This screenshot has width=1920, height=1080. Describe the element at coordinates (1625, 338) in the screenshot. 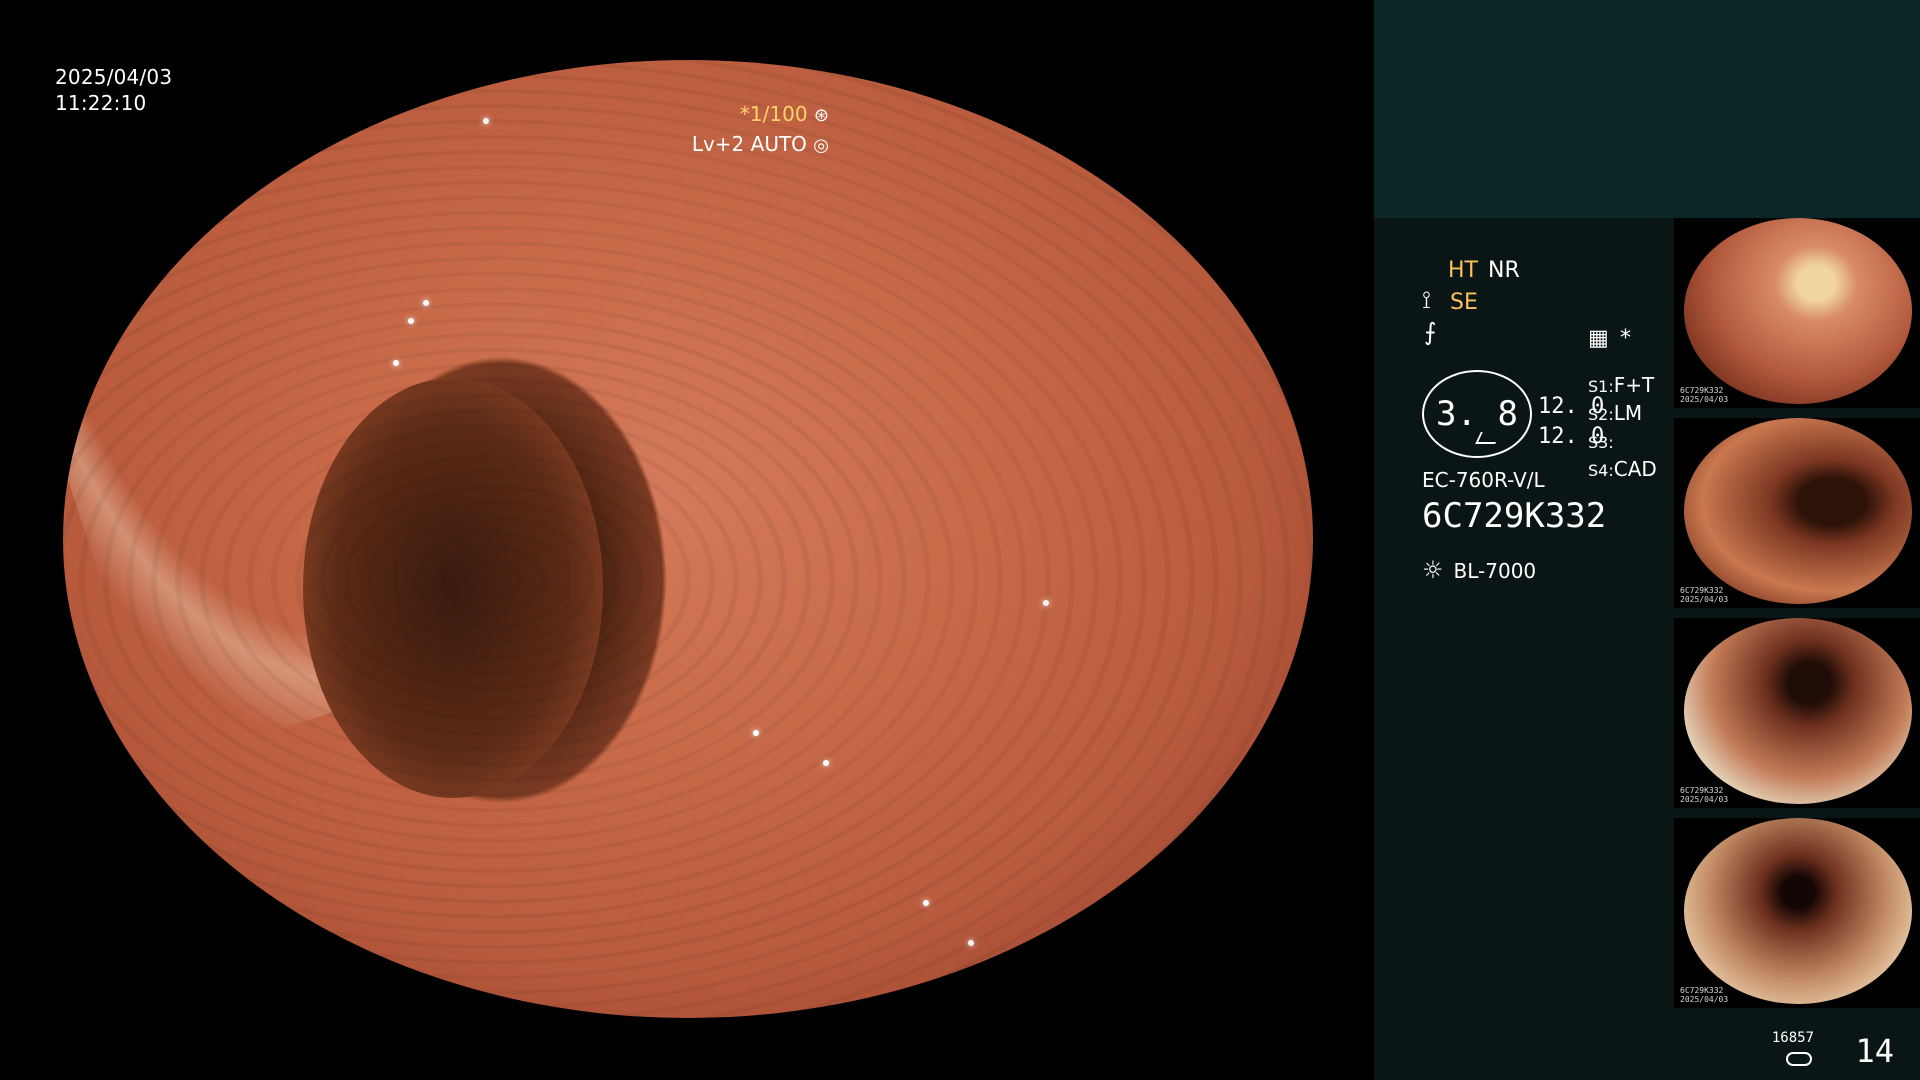

I see `star-indicator: *` at that location.